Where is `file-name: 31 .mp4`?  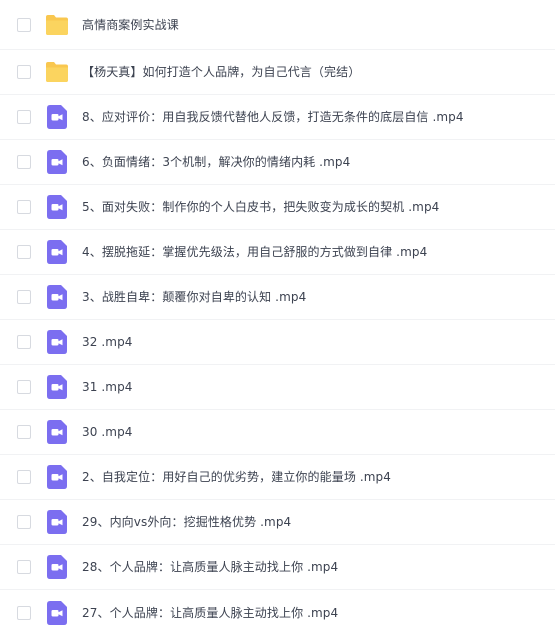 file-name: 31 .mp4 is located at coordinates (107, 387).